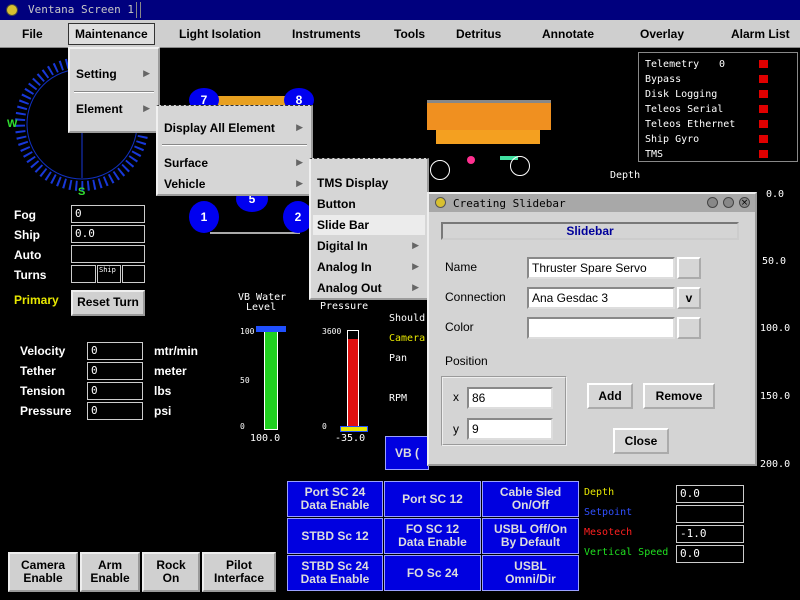 The width and height of the screenshot is (800, 600). Describe the element at coordinates (722, 64) in the screenshot. I see `status-telemetry-value: 0` at that location.